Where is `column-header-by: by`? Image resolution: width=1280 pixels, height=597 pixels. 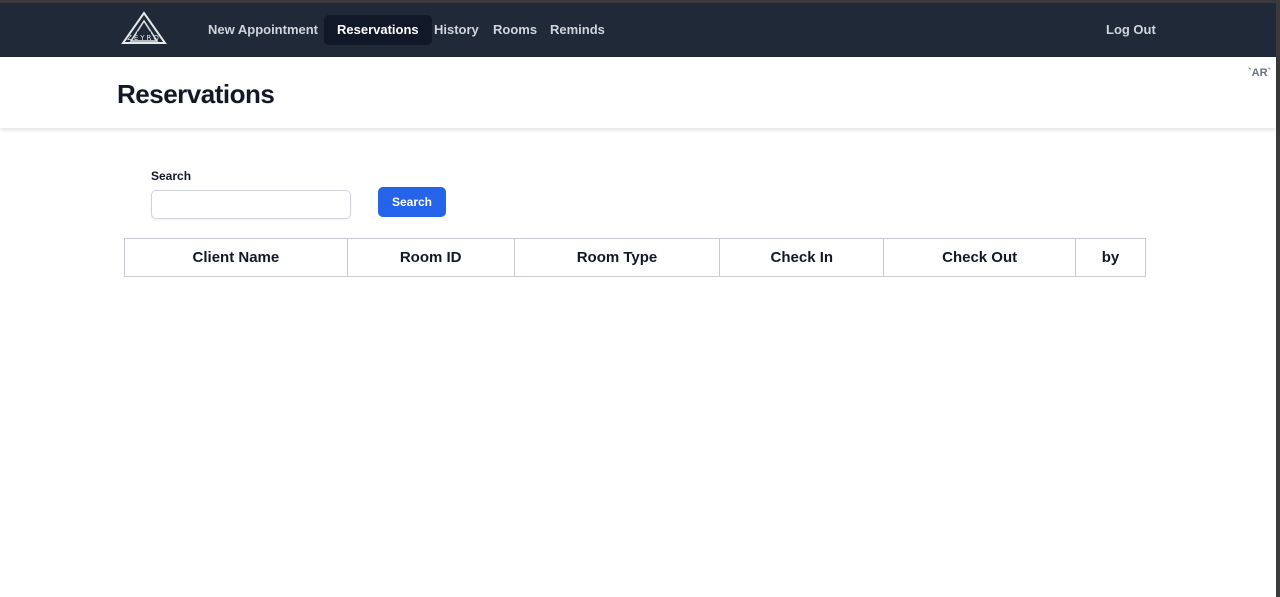 column-header-by: by is located at coordinates (1110, 257).